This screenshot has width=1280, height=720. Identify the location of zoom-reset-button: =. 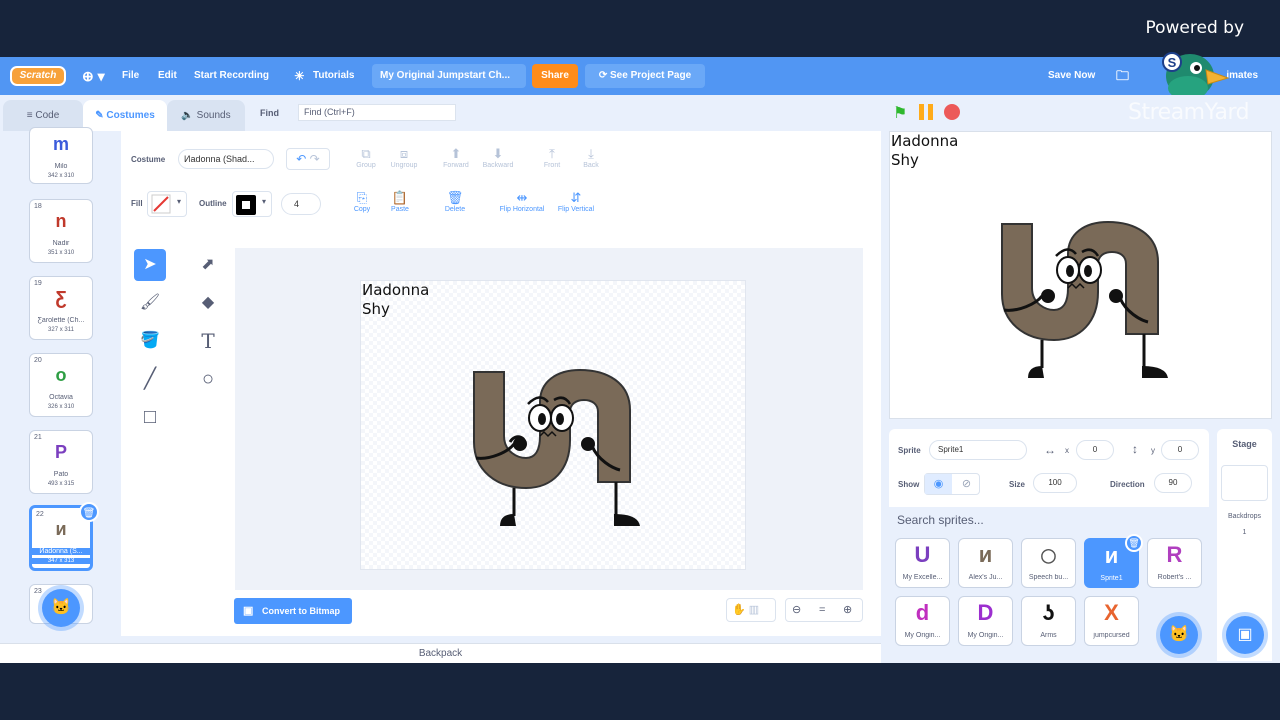
(822, 610).